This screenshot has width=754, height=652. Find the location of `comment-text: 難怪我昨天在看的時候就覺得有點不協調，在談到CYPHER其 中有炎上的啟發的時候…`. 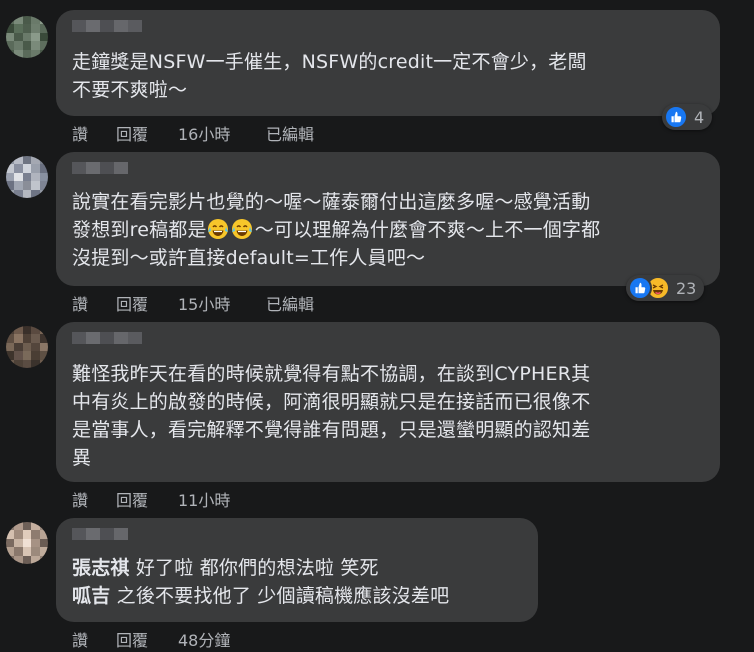

comment-text: 難怪我昨天在看的時候就覺得有點不協調，在談到CYPHER其 中有炎上的啟發的時候… is located at coordinates (389, 416).